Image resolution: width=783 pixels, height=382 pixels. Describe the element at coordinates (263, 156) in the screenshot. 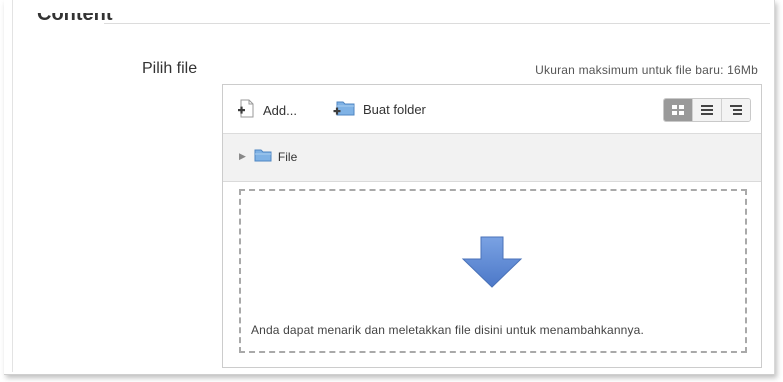

I see `folder-icon` at that location.